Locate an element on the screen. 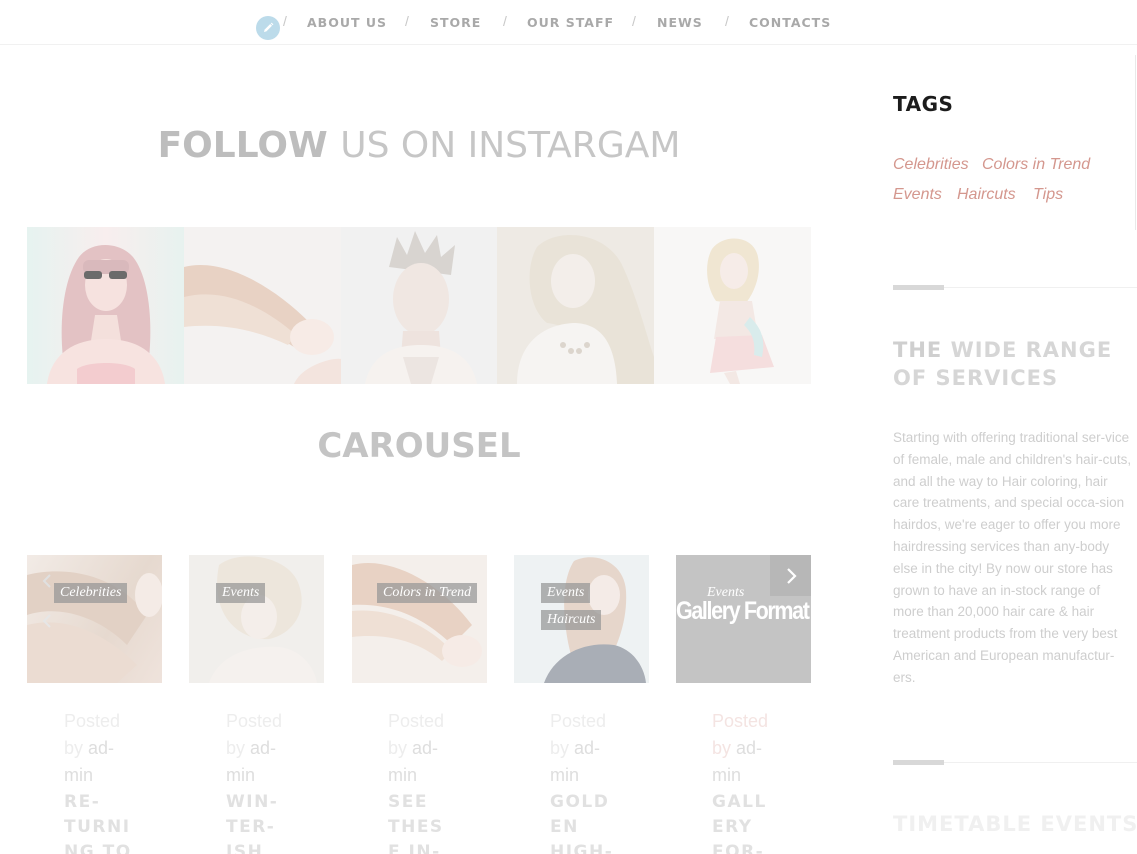 This screenshot has width=1137, height=854. card-tag-colors-in-trend: Colors in Trend is located at coordinates (427, 593).